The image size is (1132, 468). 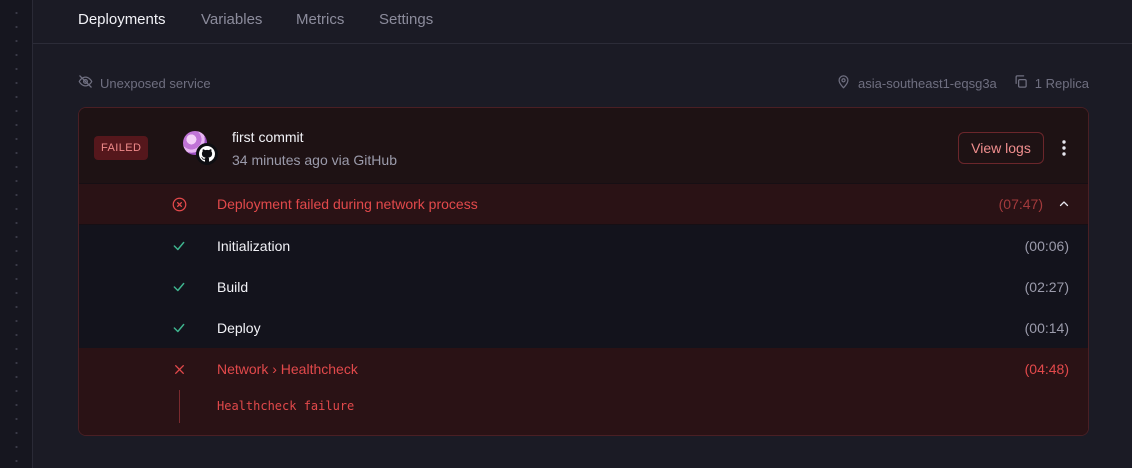 I want to click on log-divider, so click(x=179, y=406).